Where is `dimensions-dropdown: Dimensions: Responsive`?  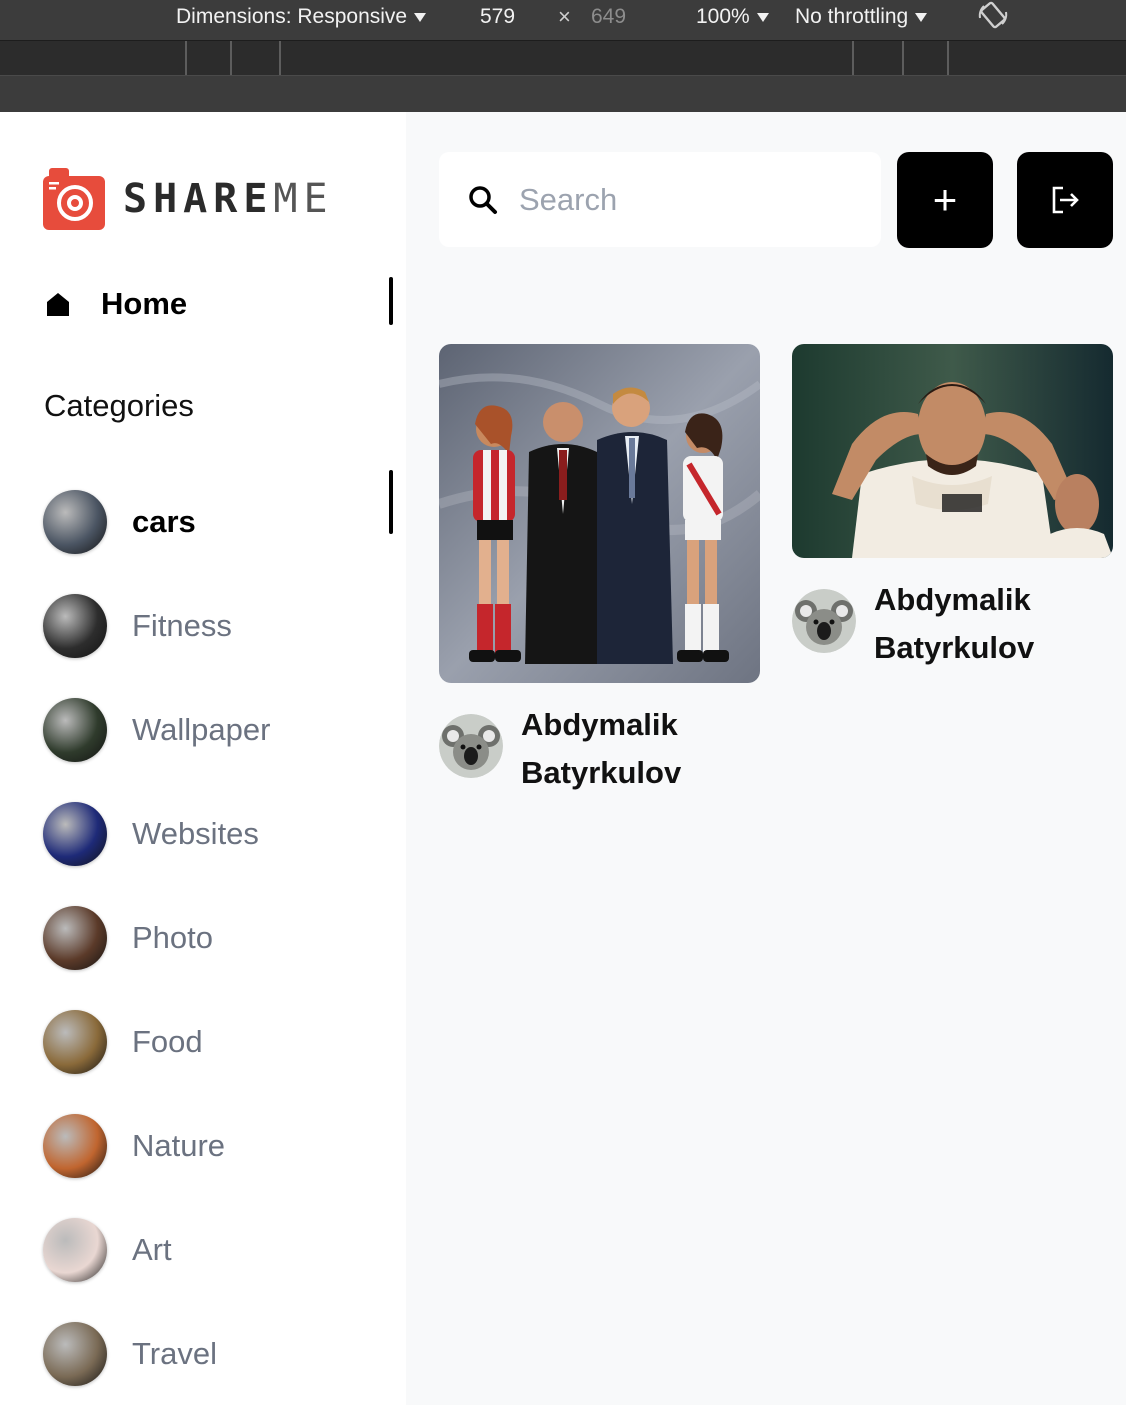 dimensions-dropdown: Dimensions: Responsive is located at coordinates (301, 17).